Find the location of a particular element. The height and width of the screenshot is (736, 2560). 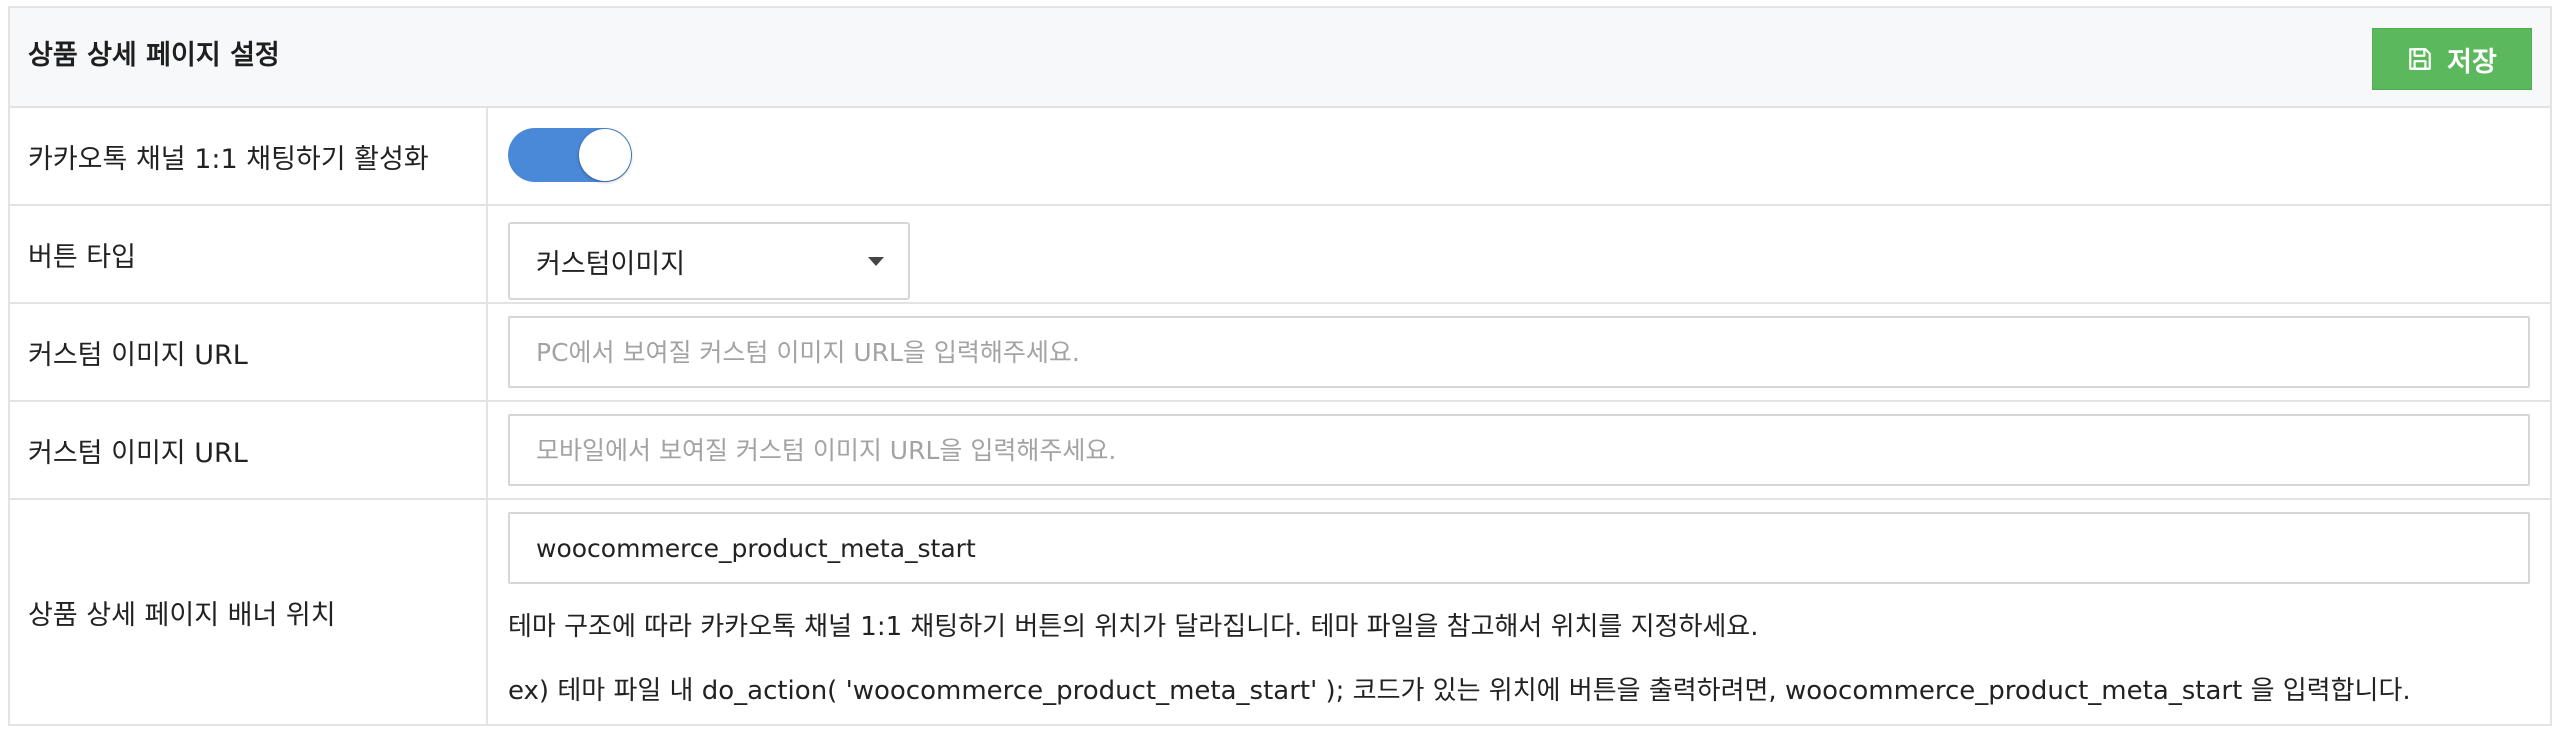

floppy-disk-icon is located at coordinates (2420, 59).